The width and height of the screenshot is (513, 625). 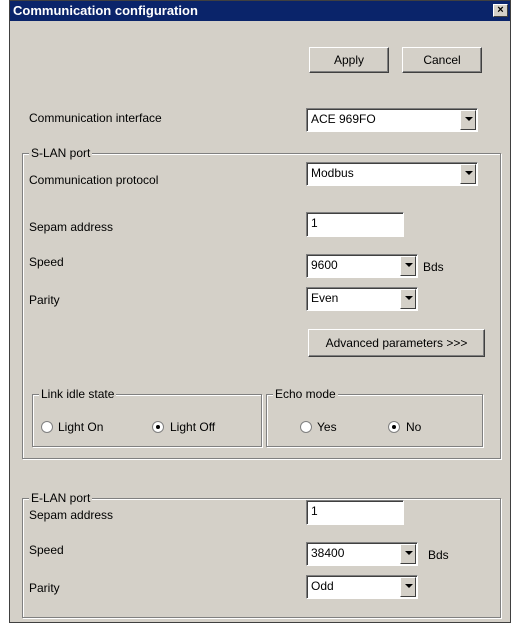 I want to click on advanced-parameters-button: Advanced parameters >>>, so click(x=396, y=343).